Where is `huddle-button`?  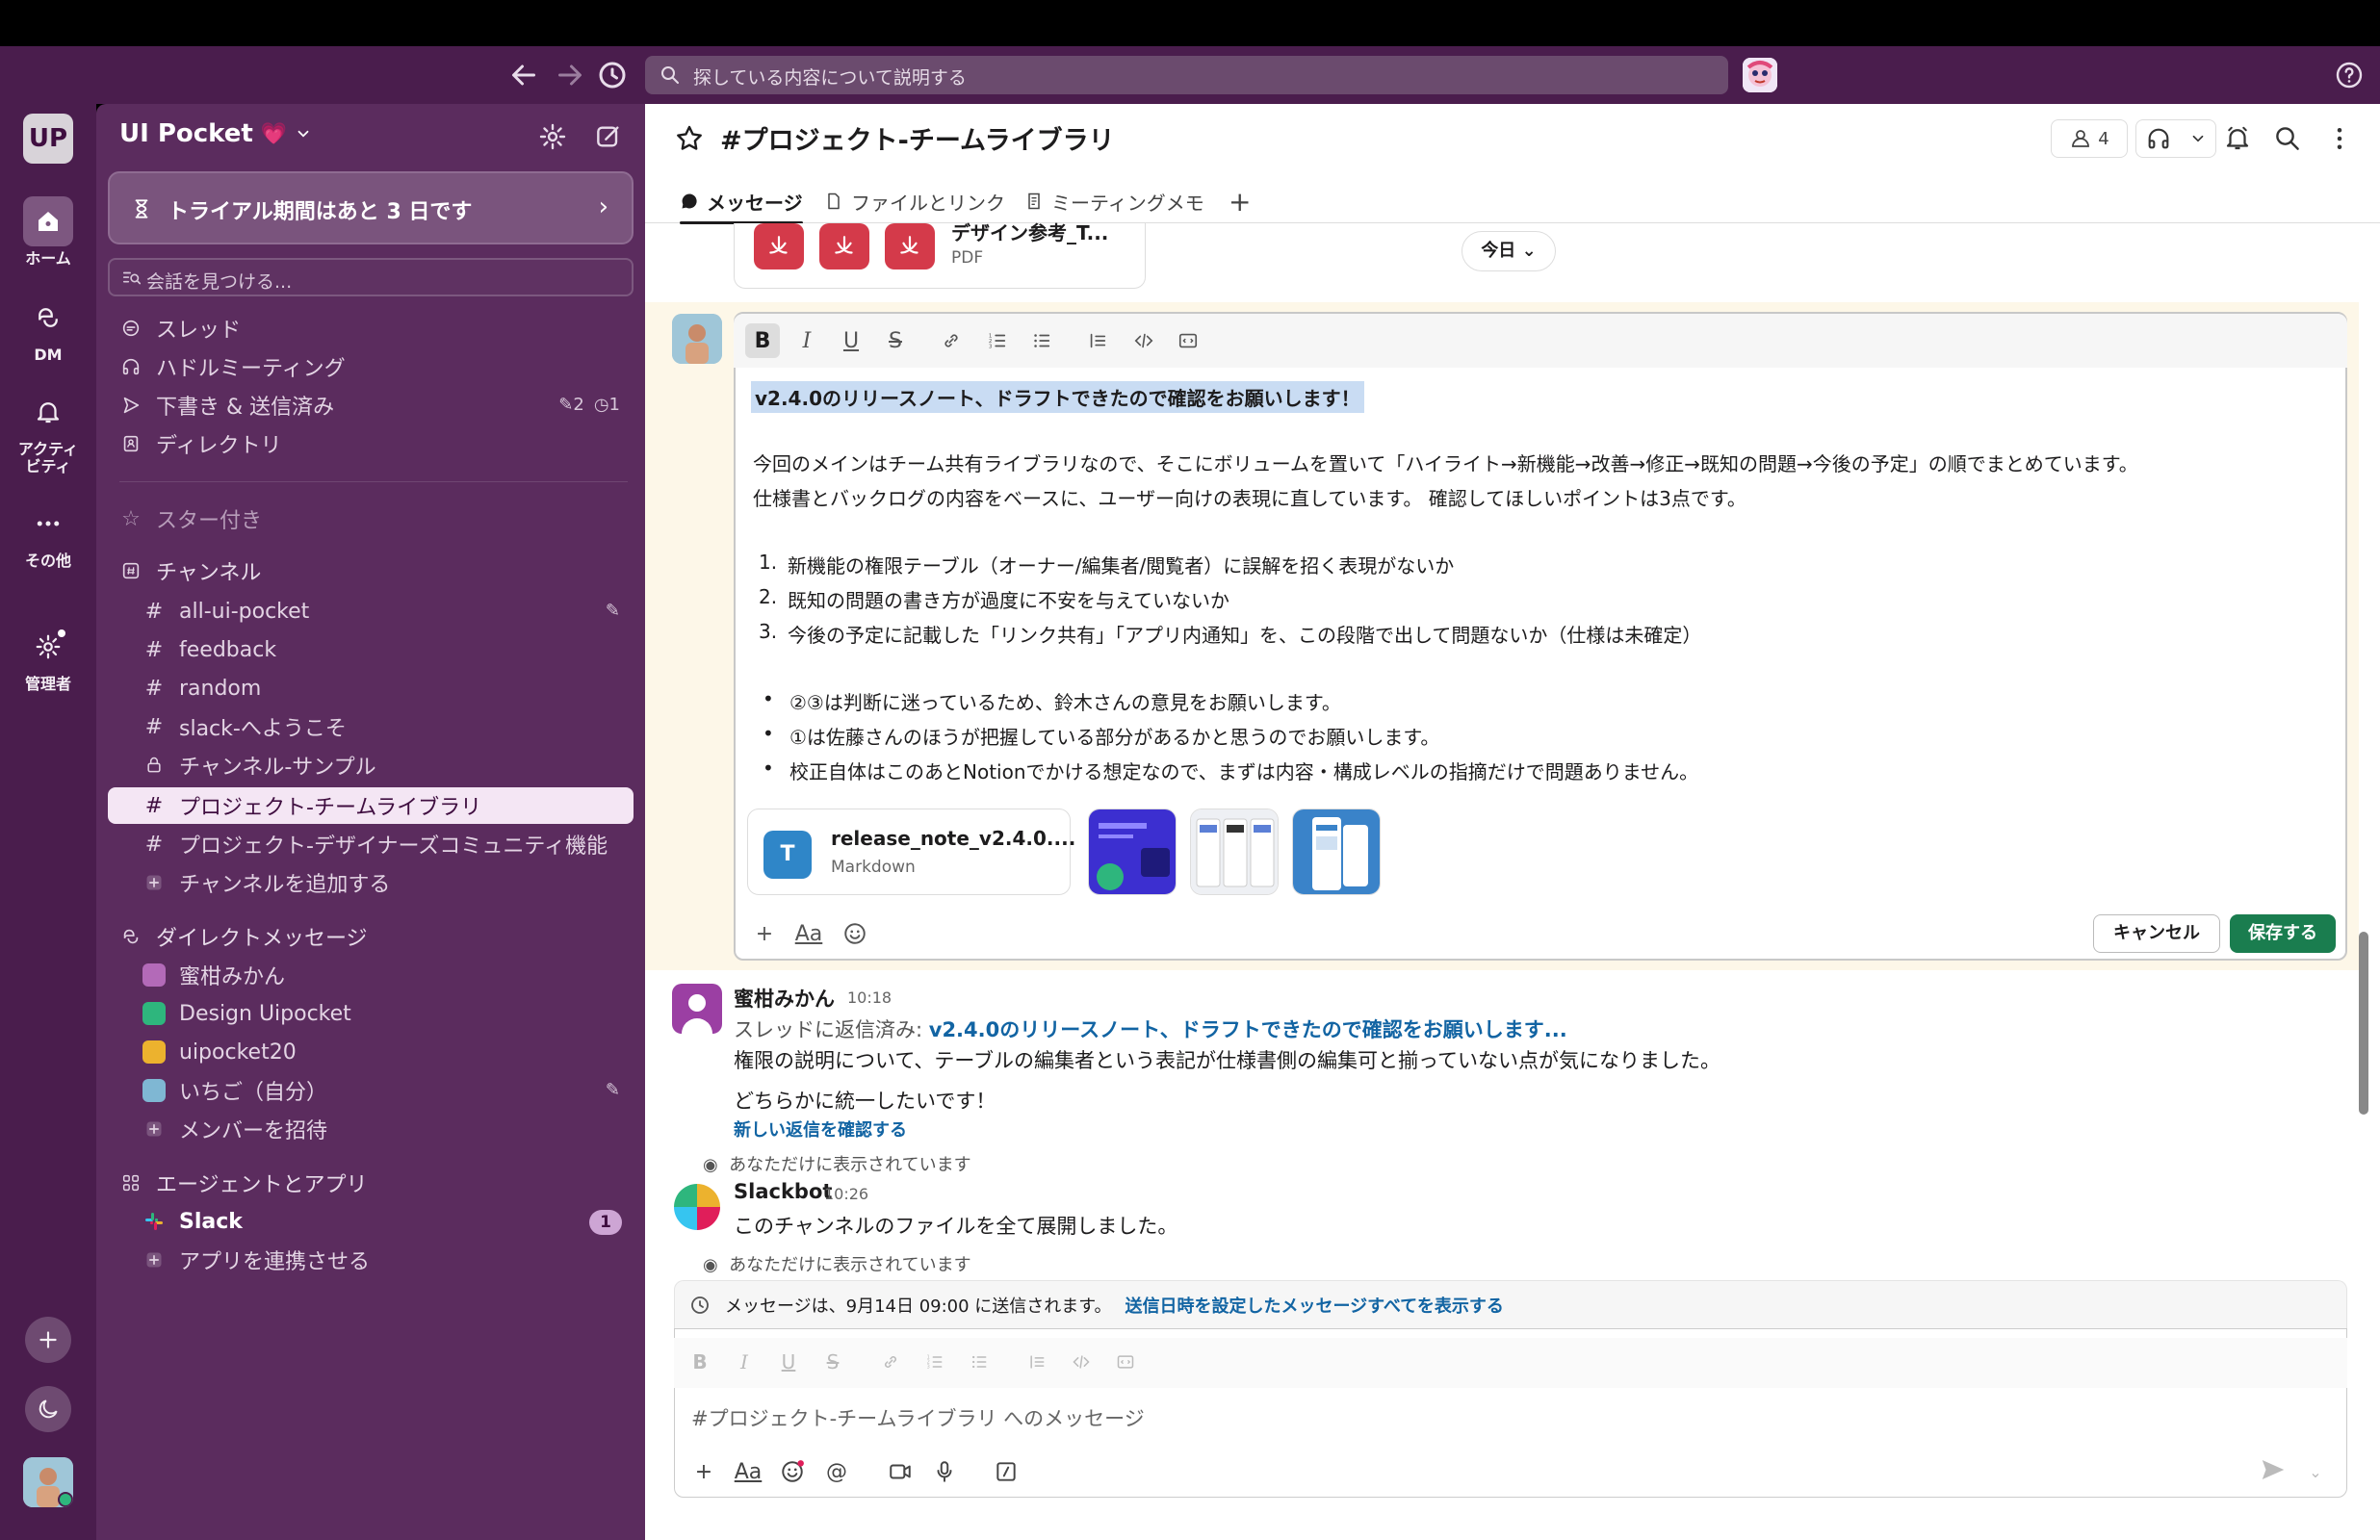
huddle-button is located at coordinates (2176, 138).